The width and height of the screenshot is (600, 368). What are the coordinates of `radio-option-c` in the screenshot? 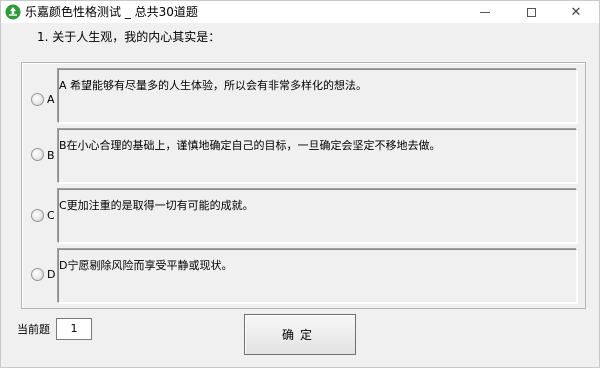 It's located at (37, 215).